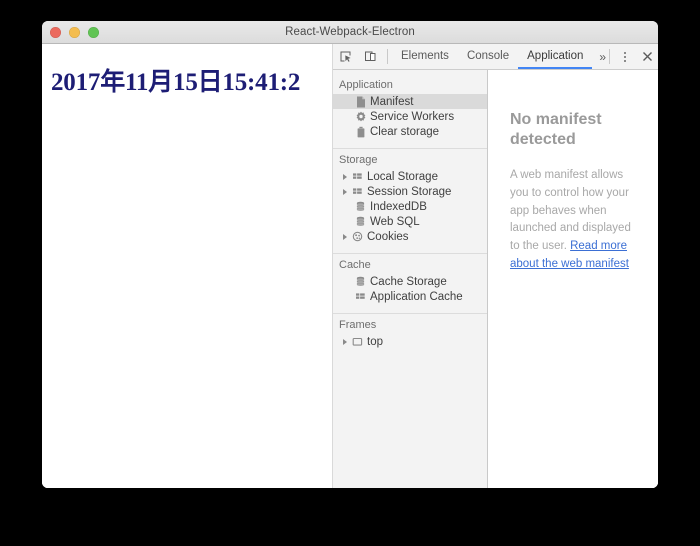 The width and height of the screenshot is (700, 546). I want to click on sidebar-item-label: Application Cache, so click(416, 296).